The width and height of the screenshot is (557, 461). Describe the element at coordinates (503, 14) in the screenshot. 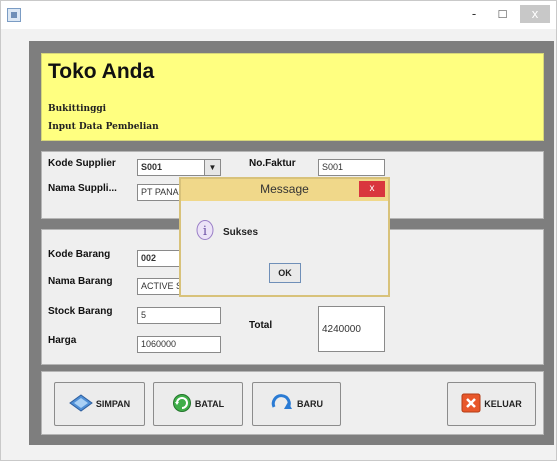

I see `maximize-button: □` at that location.